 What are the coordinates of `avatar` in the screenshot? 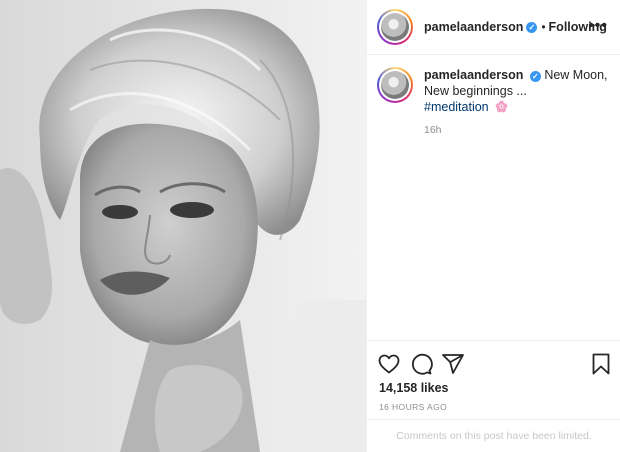 It's located at (395, 27).